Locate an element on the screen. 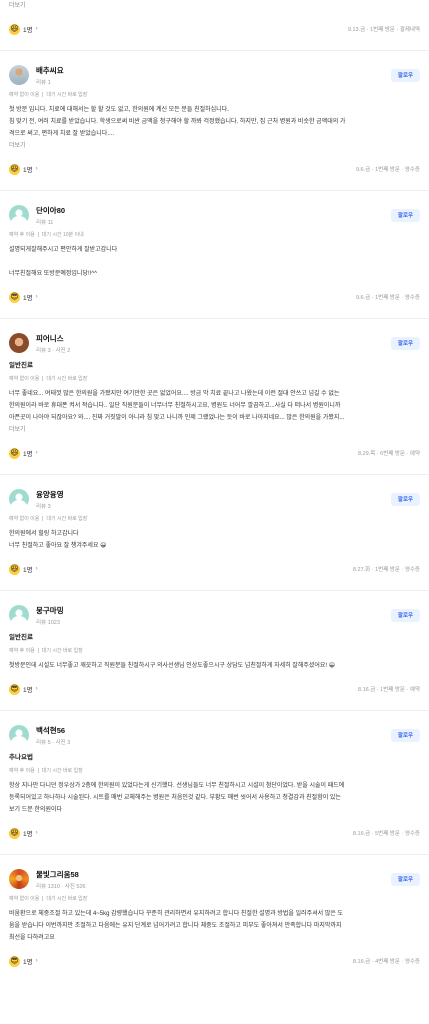 This screenshot has width=429, height=1024. review-line: 너무 친절하고 좋아요 잘 챙겨주세요 😀 is located at coordinates (58, 546).